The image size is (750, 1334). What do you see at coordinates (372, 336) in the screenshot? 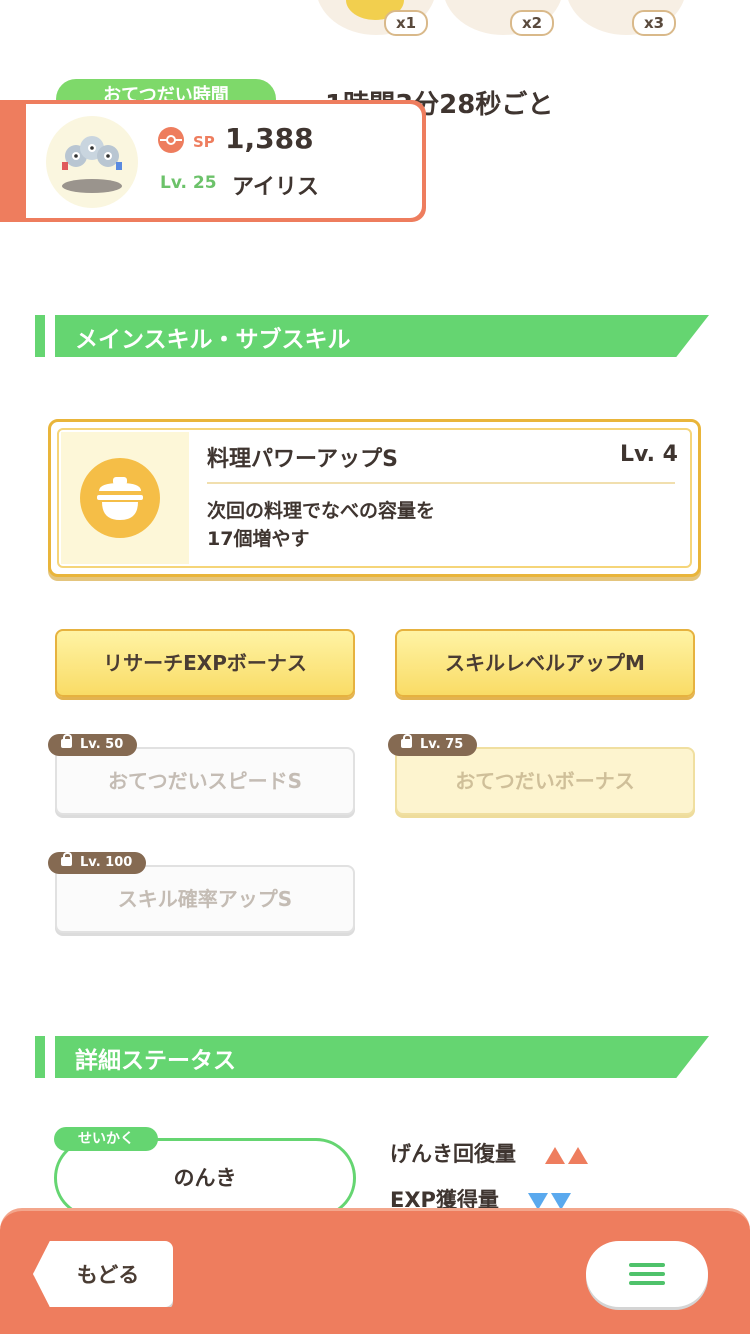
I see `skills-section-header: メインスキル・サブスキル` at bounding box center [372, 336].